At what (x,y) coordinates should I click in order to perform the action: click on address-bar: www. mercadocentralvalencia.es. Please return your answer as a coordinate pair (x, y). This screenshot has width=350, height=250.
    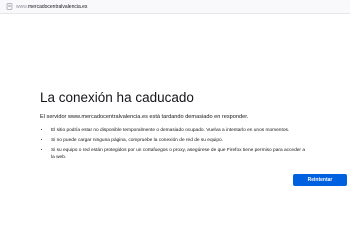
    Looking at the image, I should click on (175, 7).